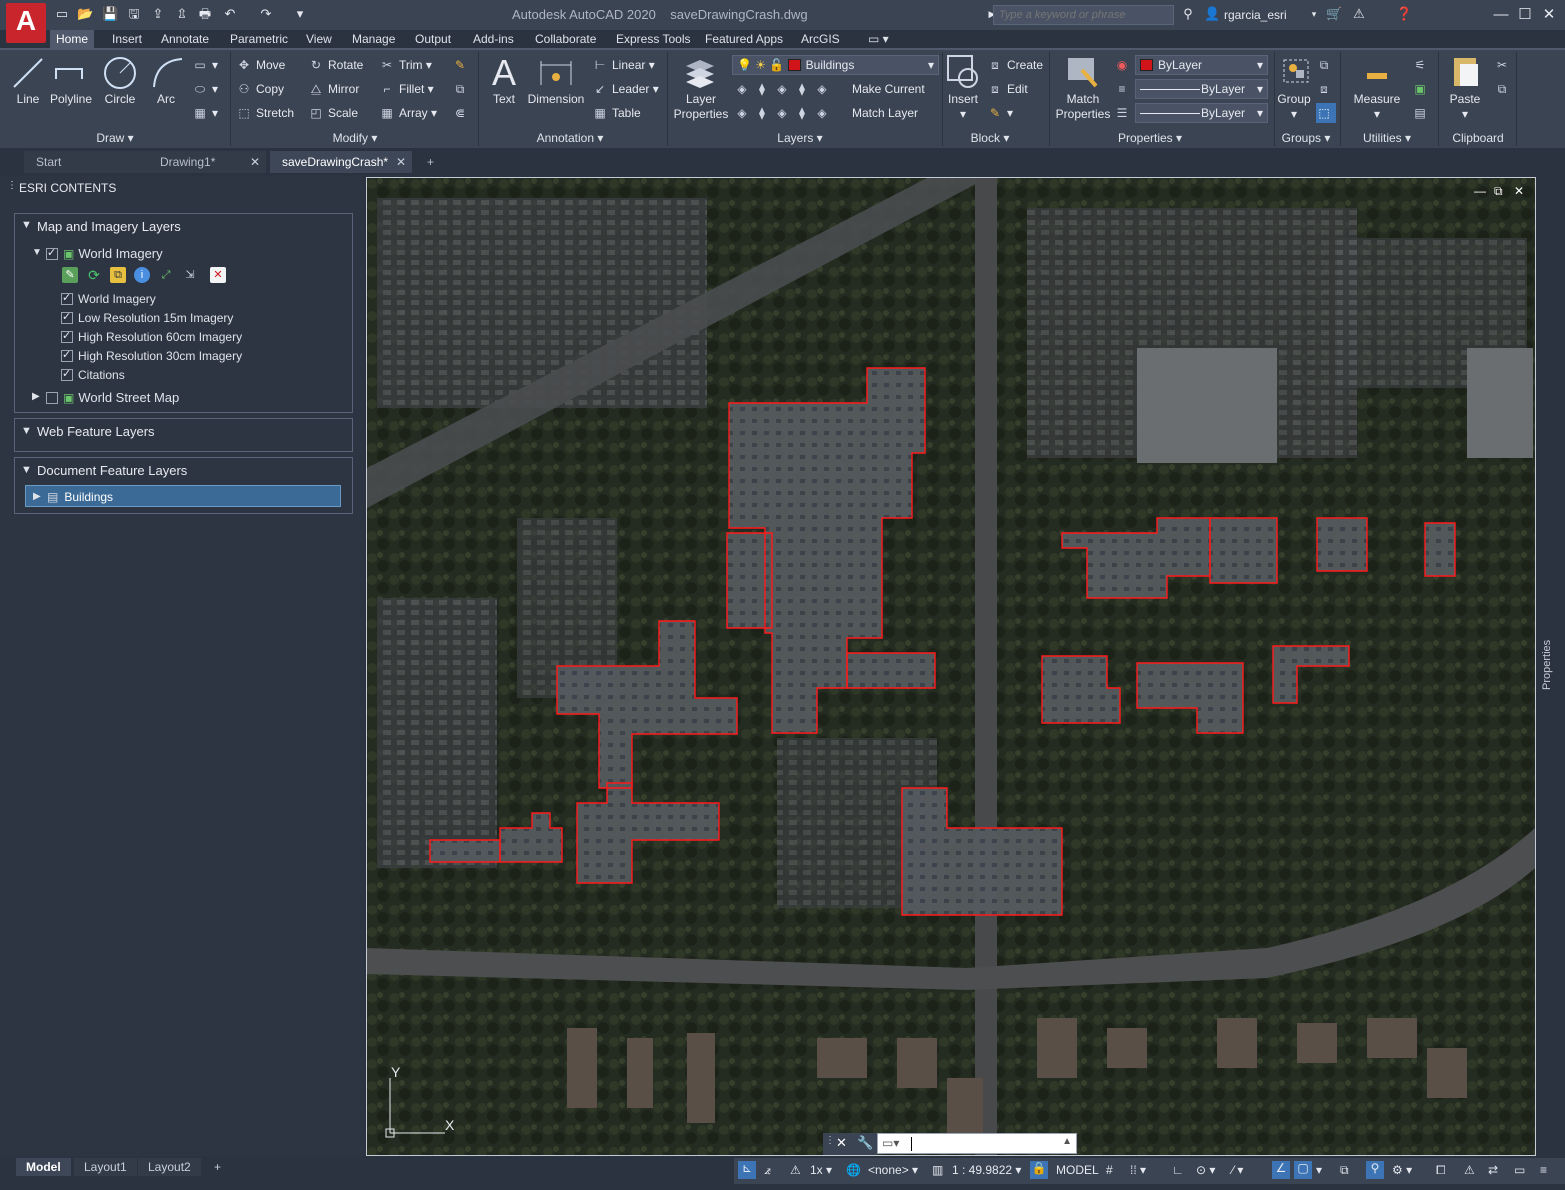  Describe the element at coordinates (1303, 1170) in the screenshot. I see `object-snap-icon: ▢` at that location.